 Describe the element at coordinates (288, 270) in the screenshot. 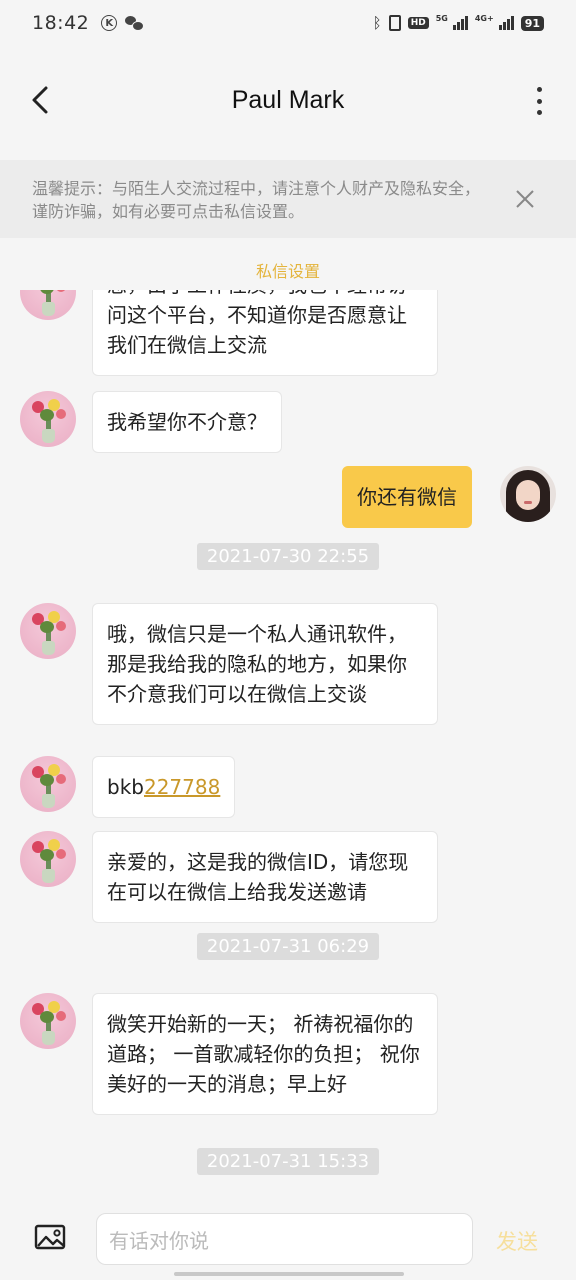

I see `privacy-settings-link: 私信设置` at that location.